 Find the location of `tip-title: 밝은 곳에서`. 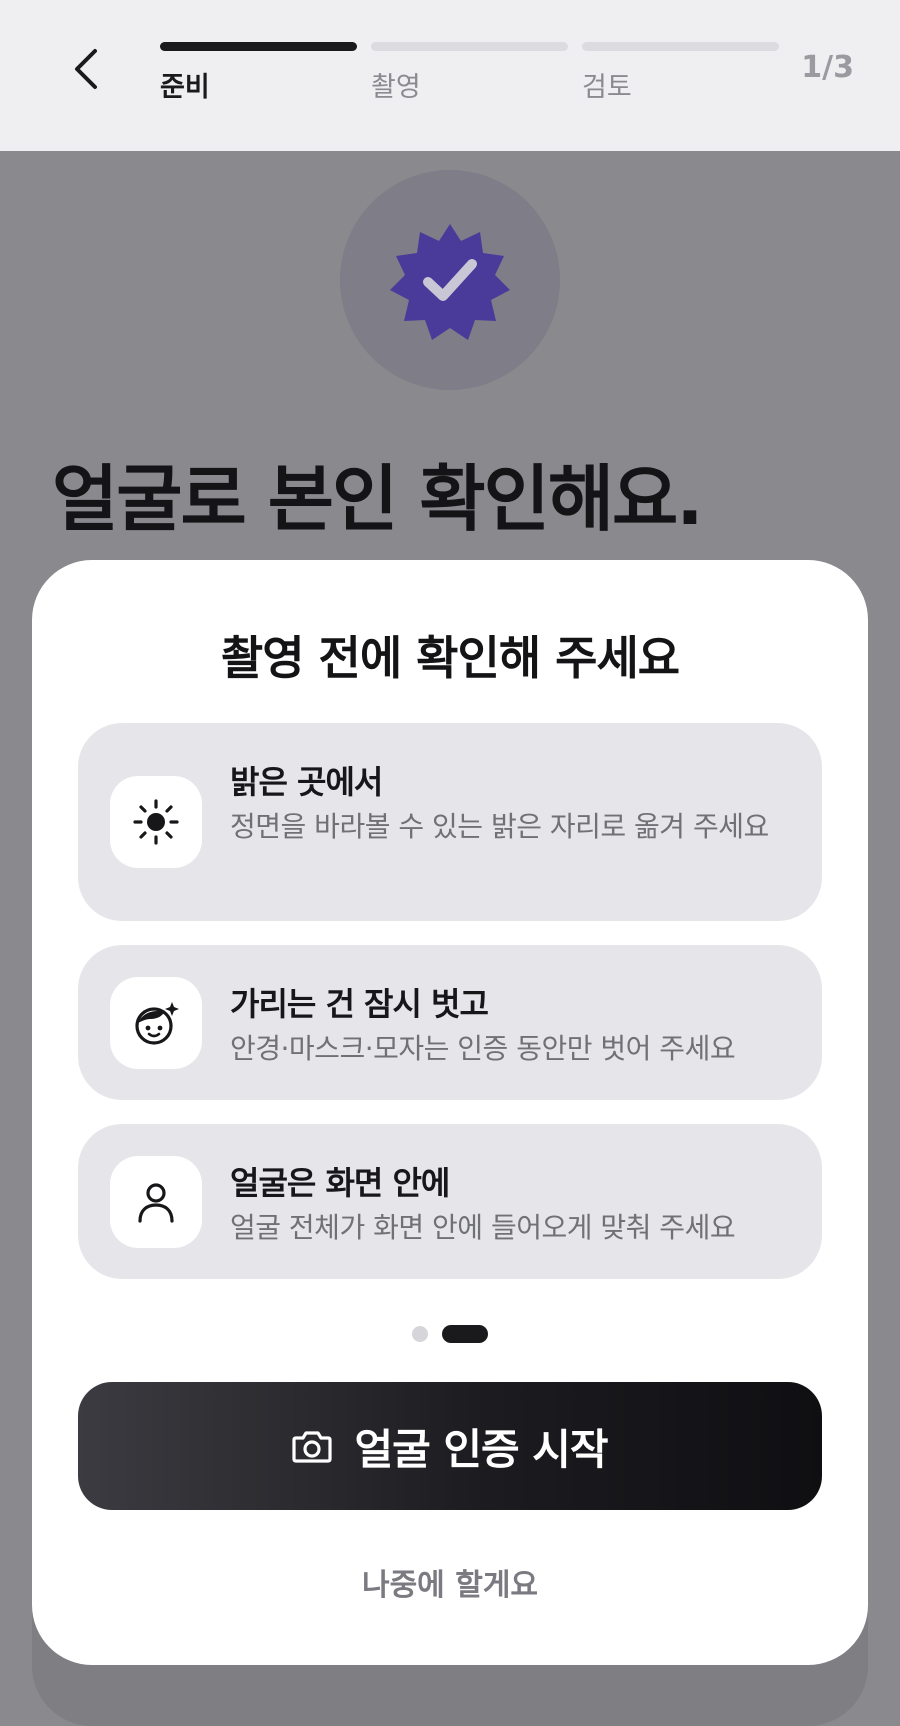

tip-title: 밝은 곳에서 is located at coordinates (306, 782).